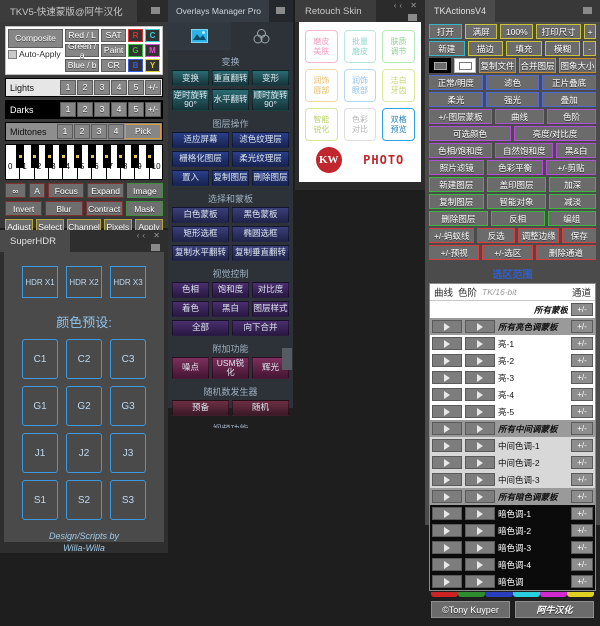  Describe the element at coordinates (260, 139) in the screenshot. I see `overlay-button-滤色纹理层: 滤色纹理层` at that location.